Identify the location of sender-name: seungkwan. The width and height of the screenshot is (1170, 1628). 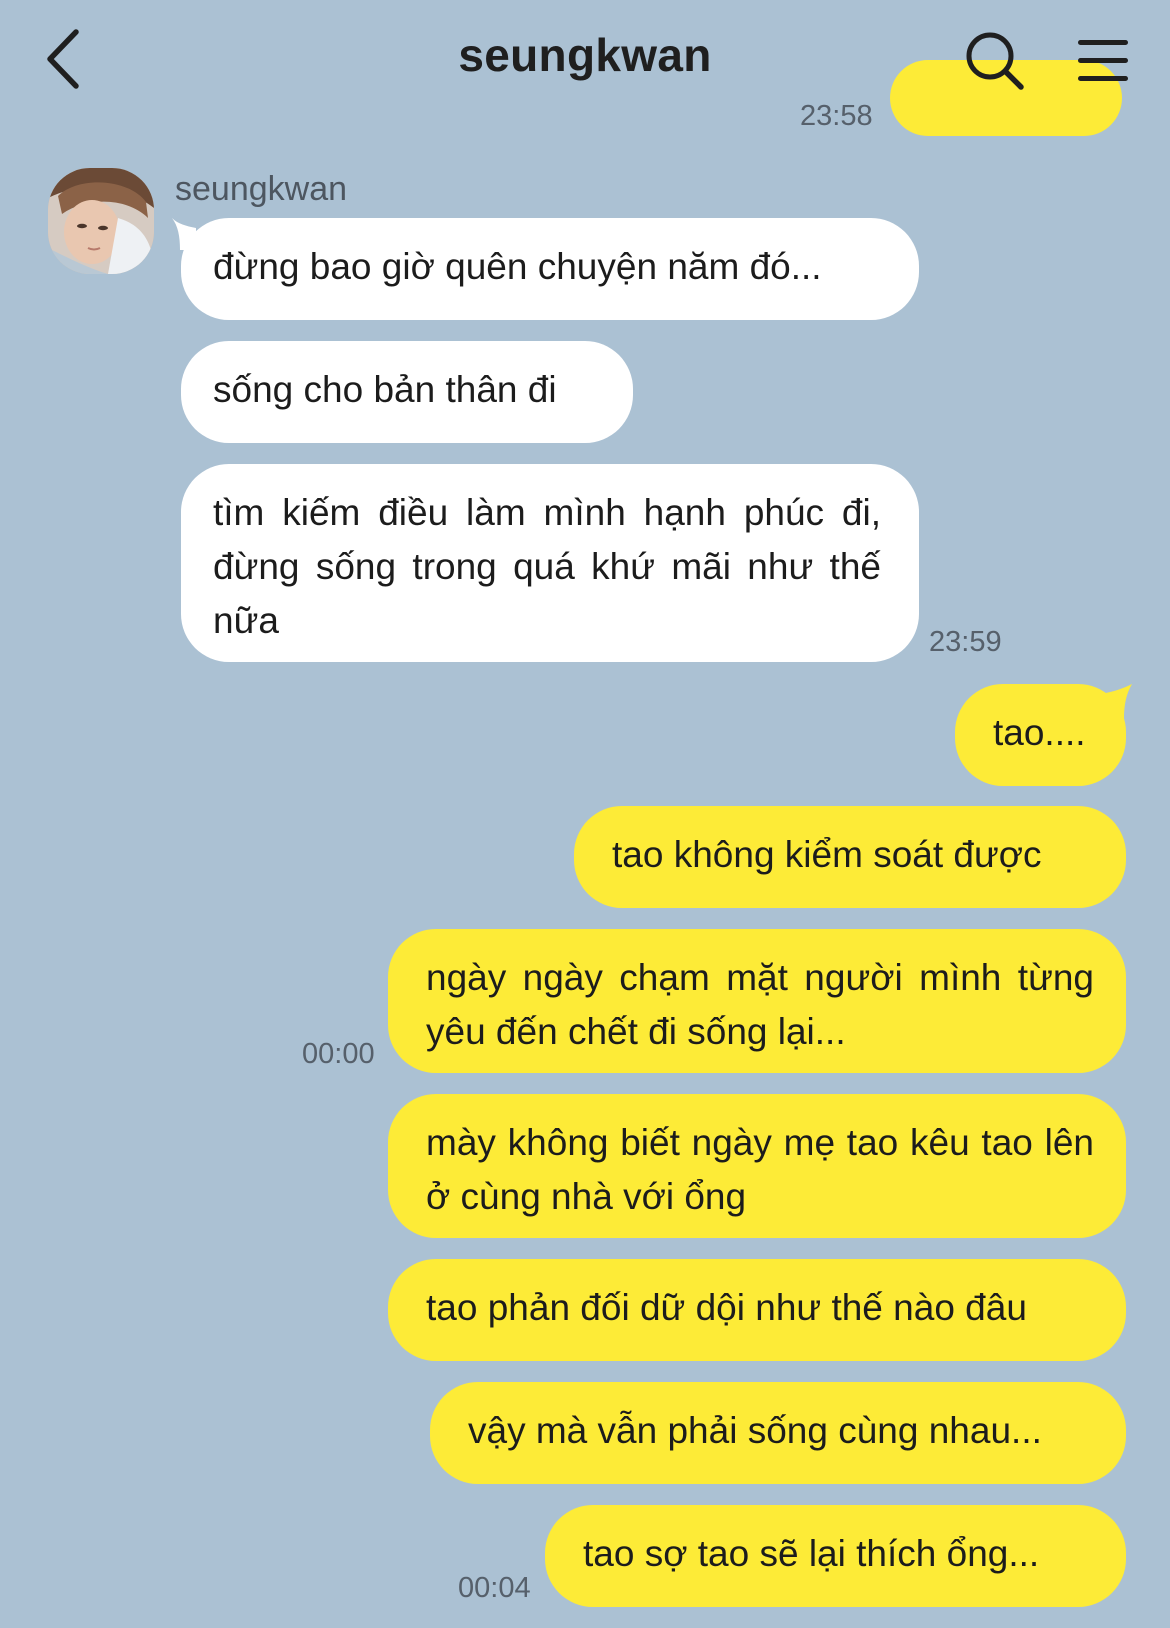
(261, 189).